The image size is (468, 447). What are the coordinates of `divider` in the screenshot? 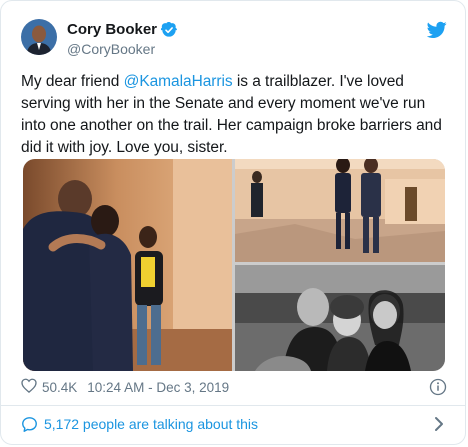 It's located at (233, 405).